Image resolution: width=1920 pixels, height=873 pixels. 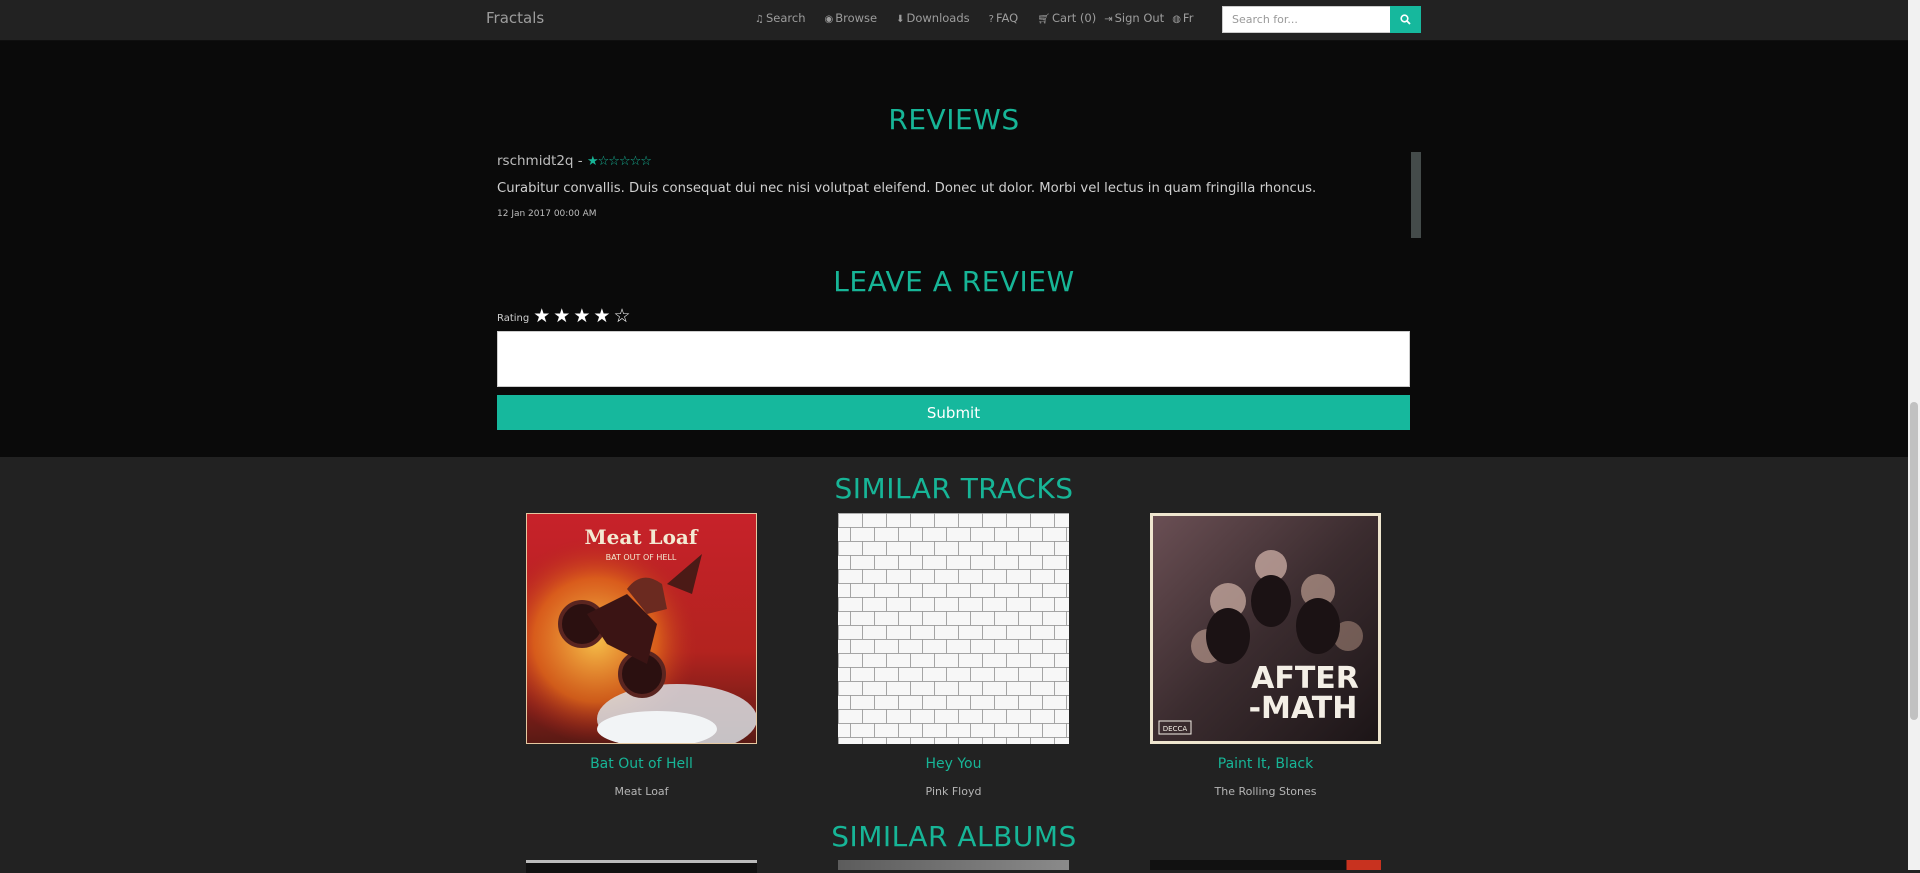 What do you see at coordinates (641, 791) in the screenshot?
I see `track-artist: Meat Loaf` at bounding box center [641, 791].